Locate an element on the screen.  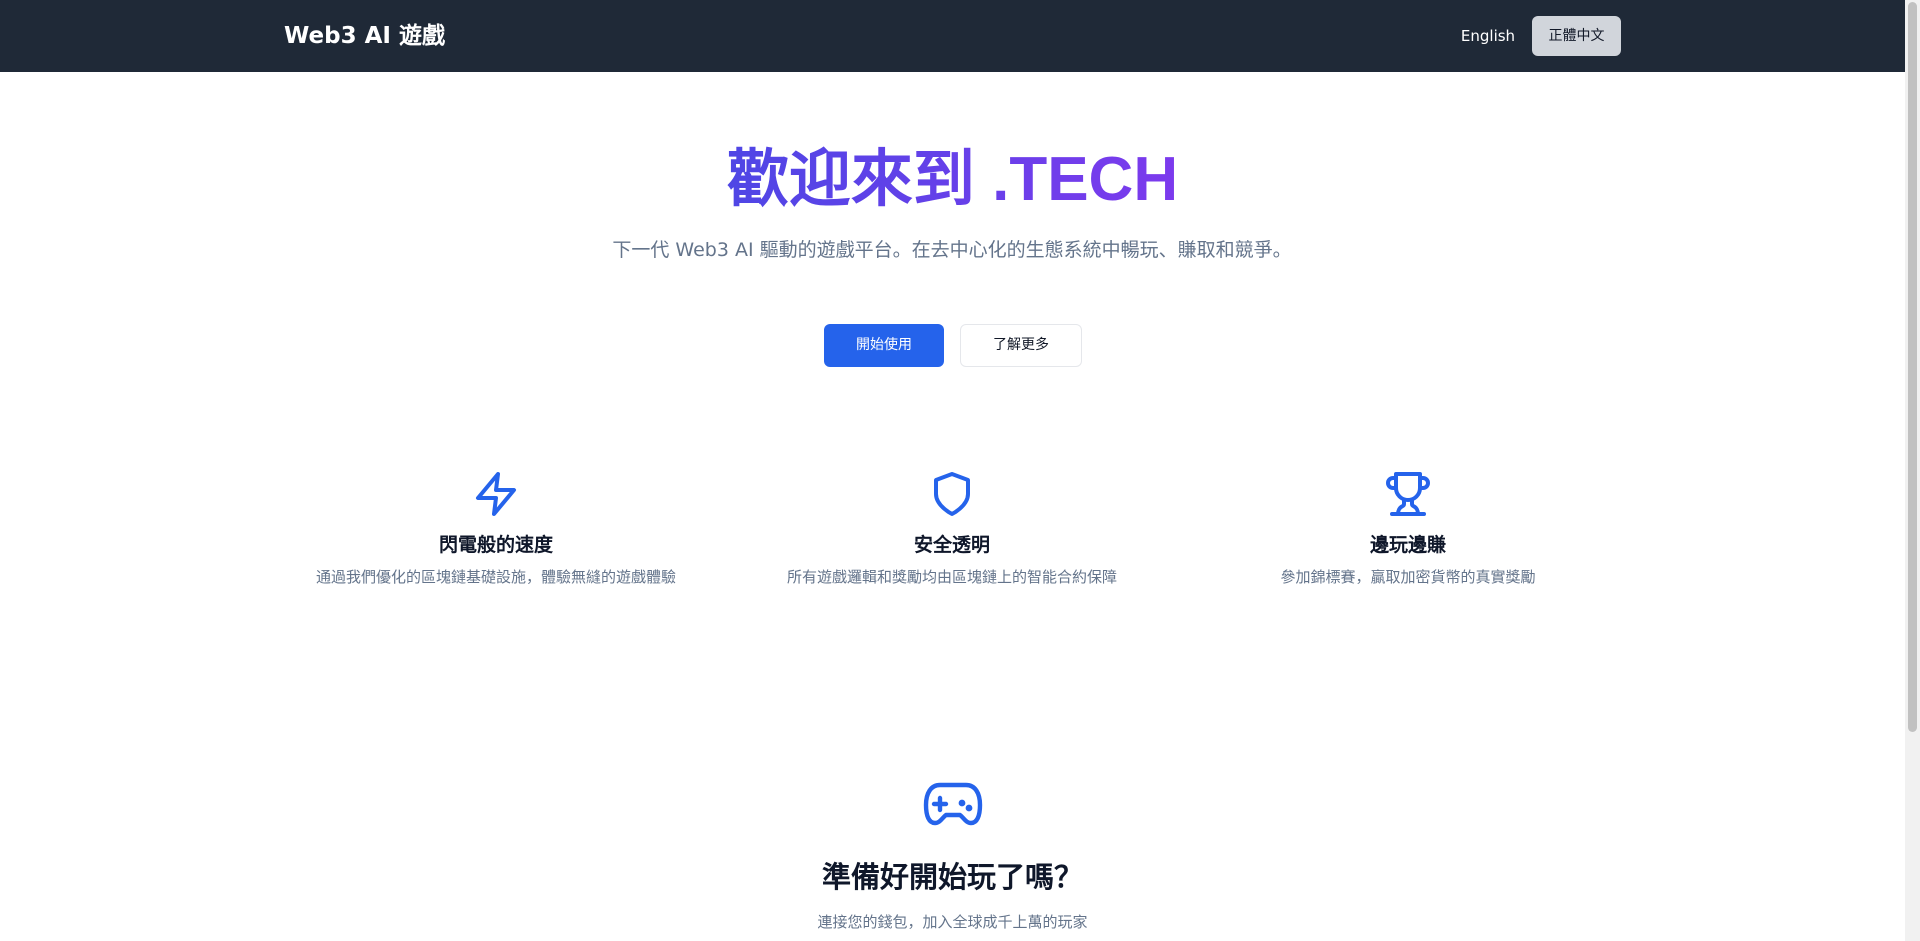
scrollbar-thumb is located at coordinates (1912, 367).